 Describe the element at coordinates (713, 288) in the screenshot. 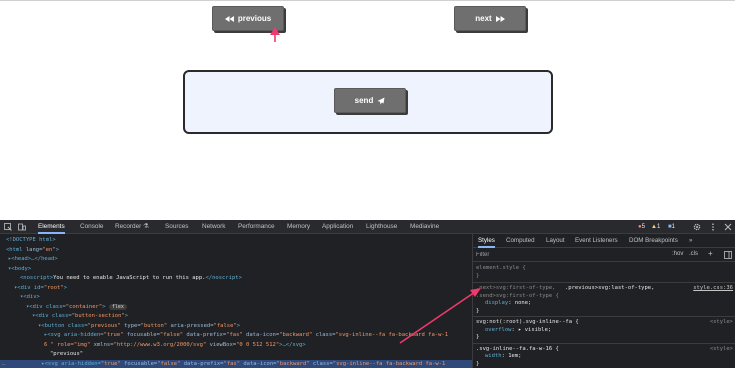

I see `stylesheet-link: style.css:36` at that location.